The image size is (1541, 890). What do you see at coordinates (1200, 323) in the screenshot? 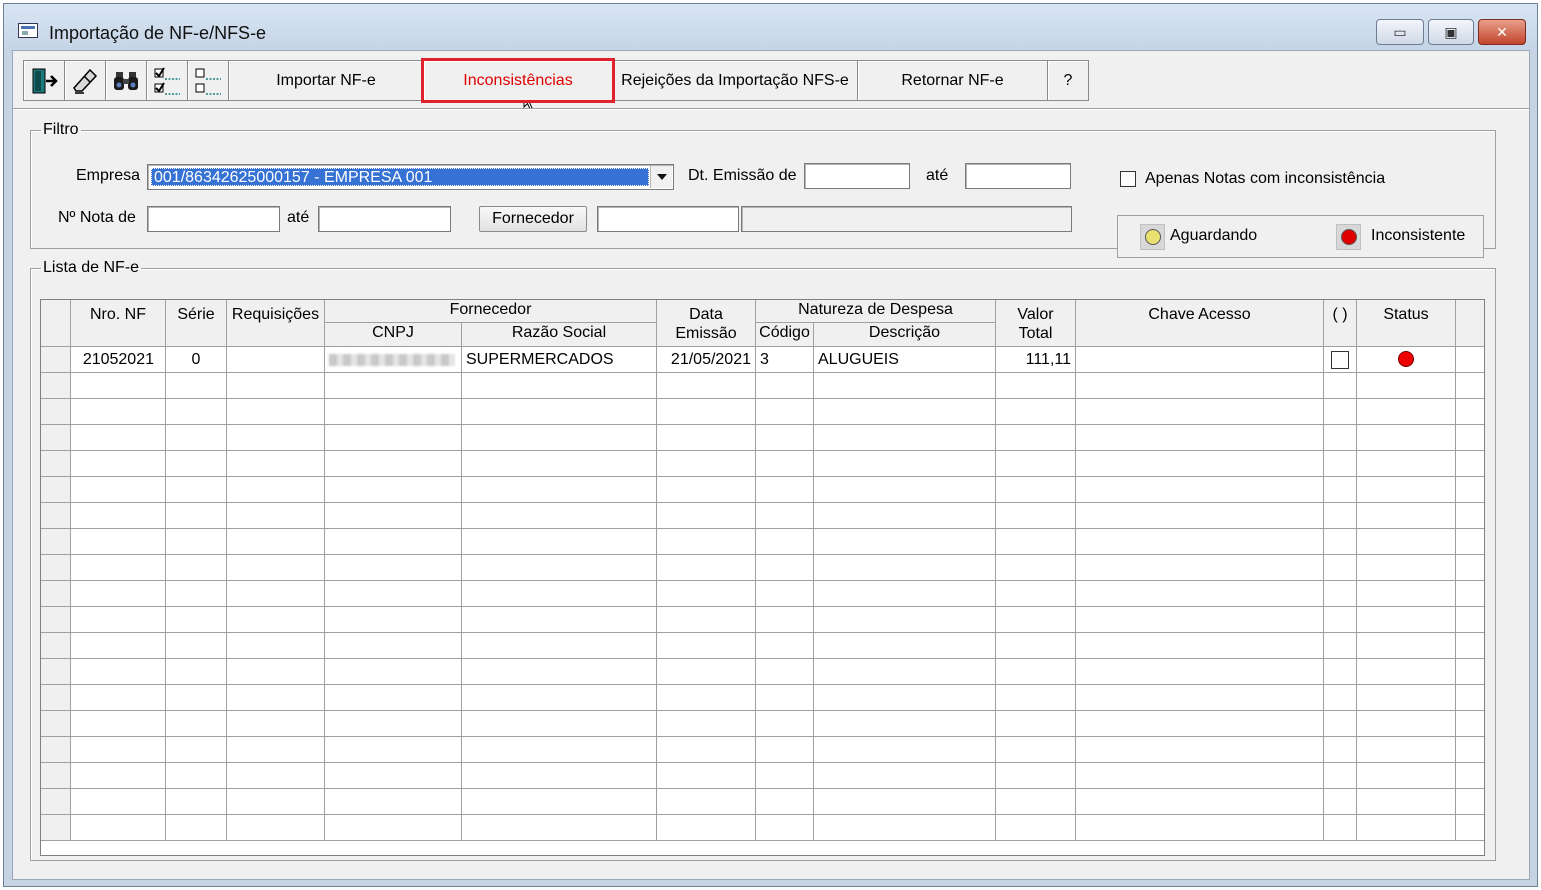
I see `header-chave-acesso: Chave Acesso` at bounding box center [1200, 323].